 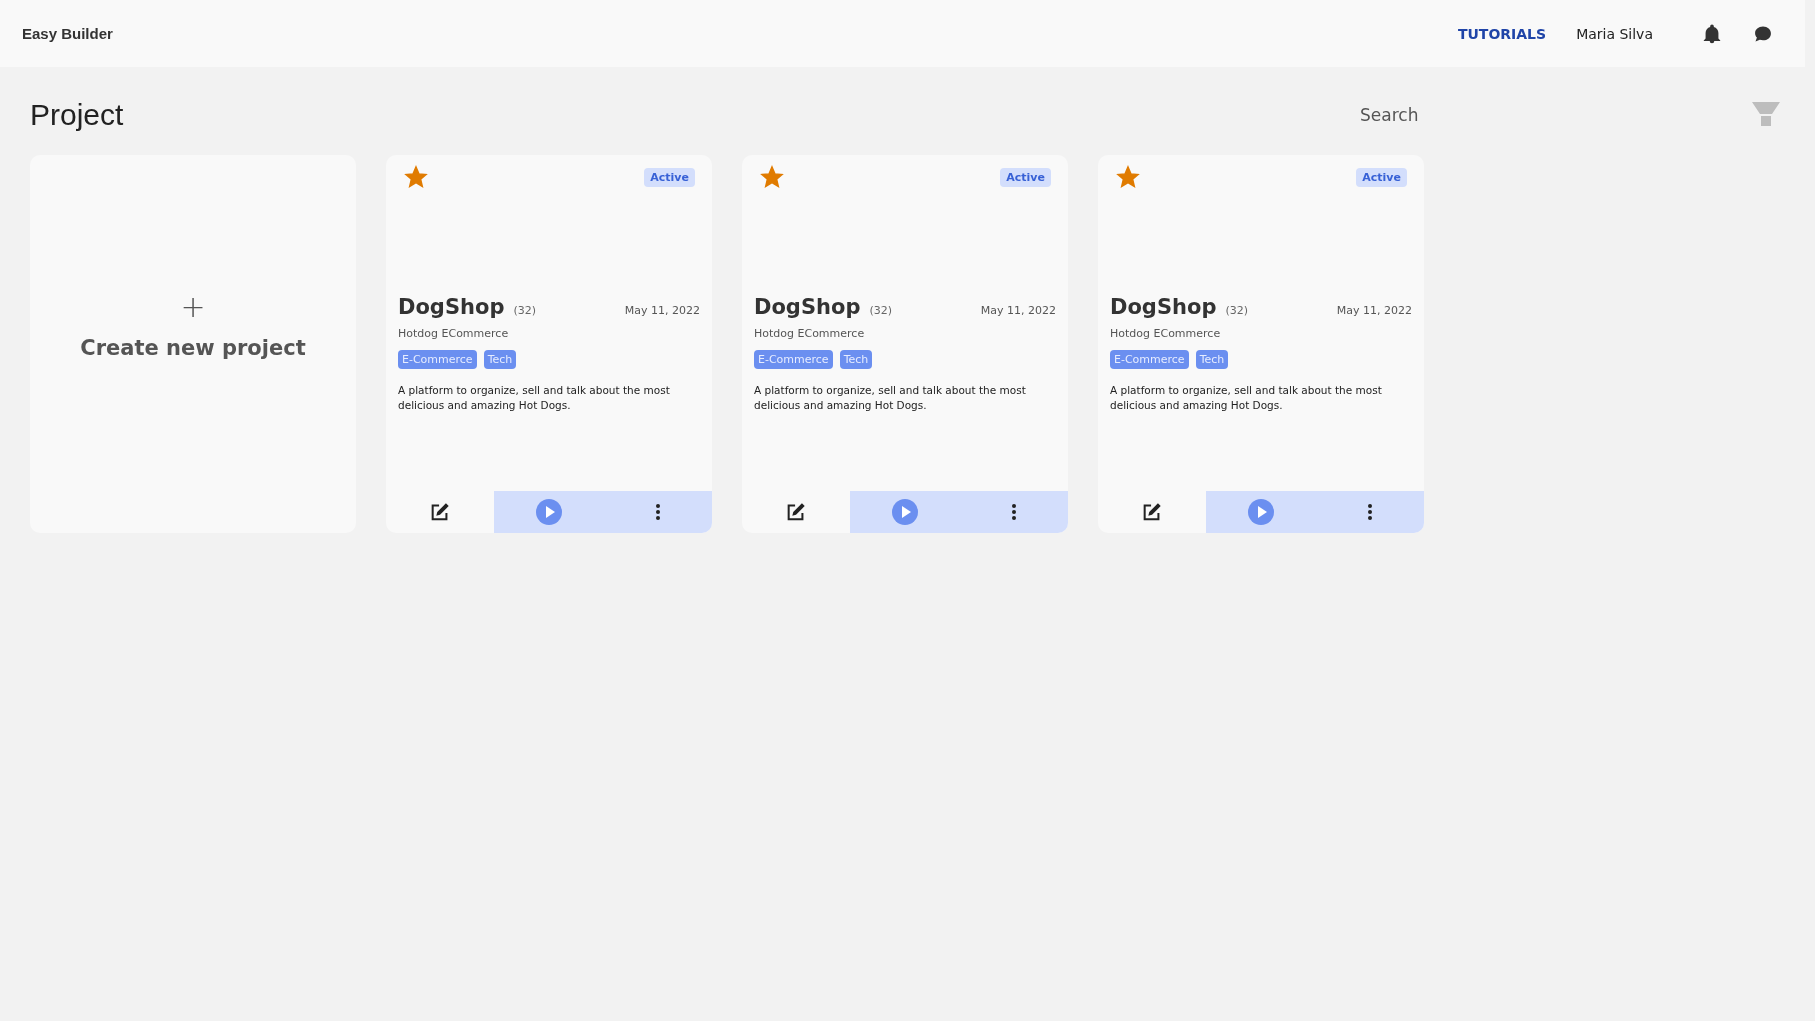 I want to click on create-project-card: + Create new project, so click(x=193, y=344).